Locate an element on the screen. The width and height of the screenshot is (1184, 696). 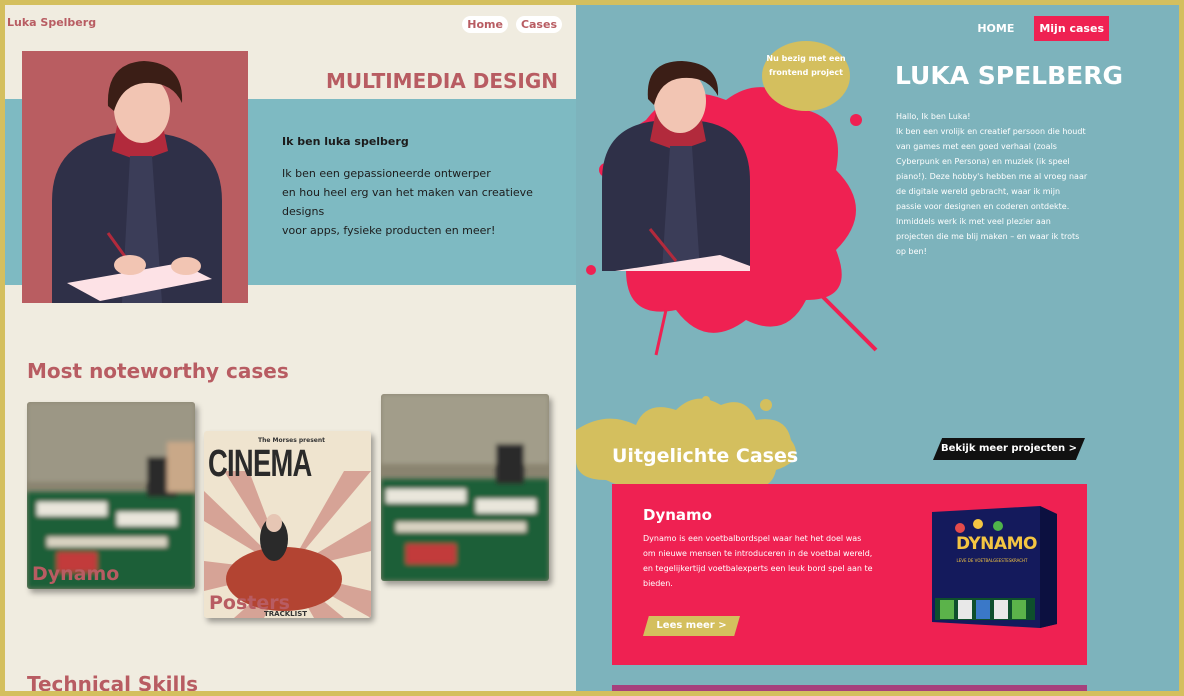
box-subtitle: LEVE DE VOETBALGEESTESKRACHT is located at coordinates (992, 560).